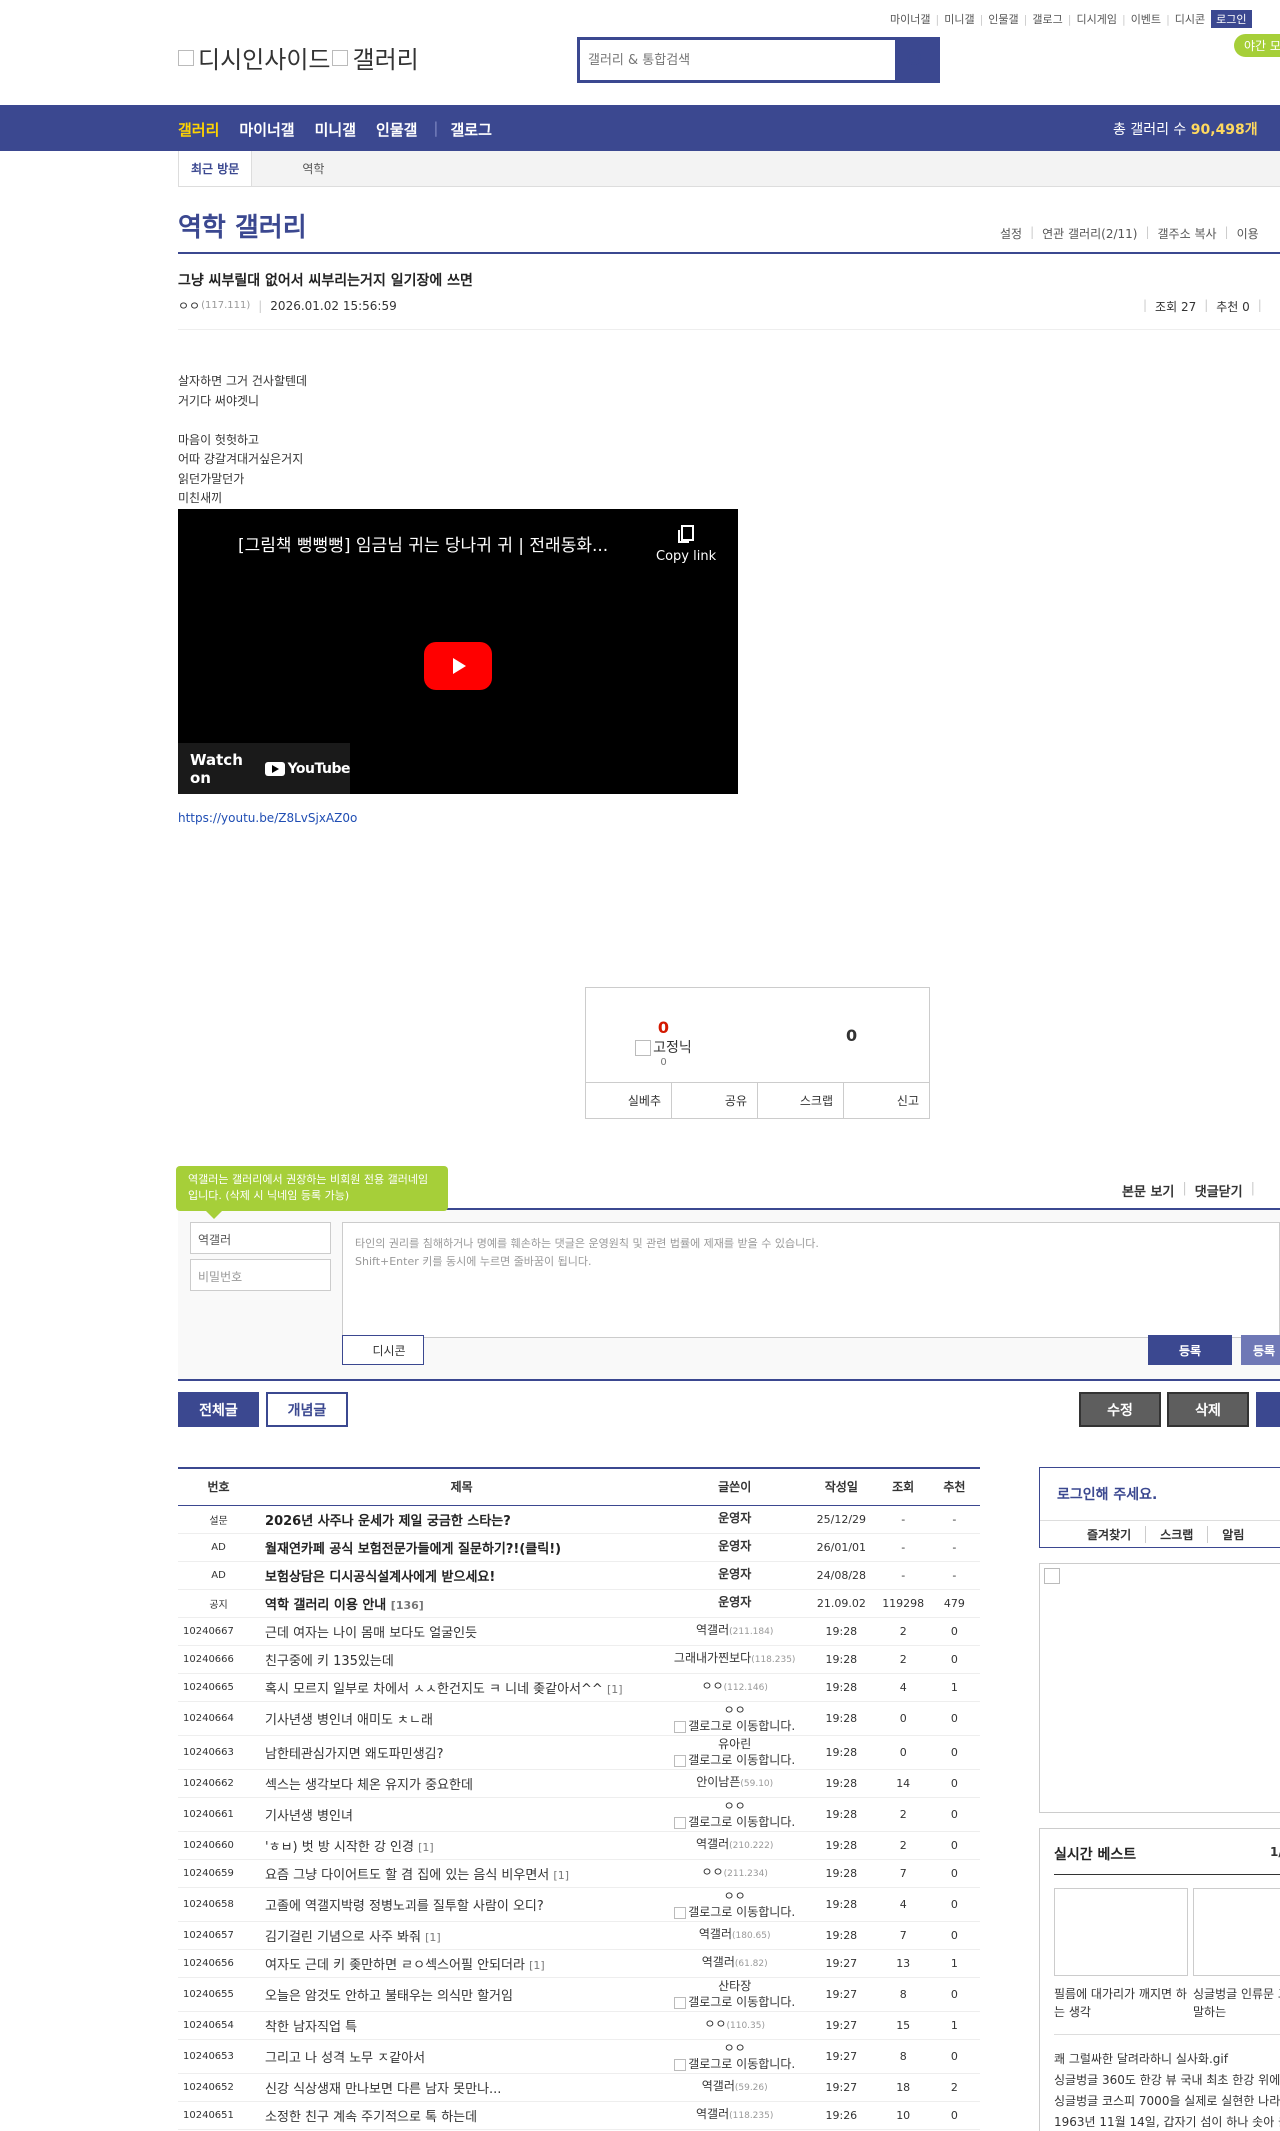 This screenshot has width=1280, height=2131. Describe the element at coordinates (735, 1963) in the screenshot. I see `row-writer: 역갤러(61.82)` at that location.